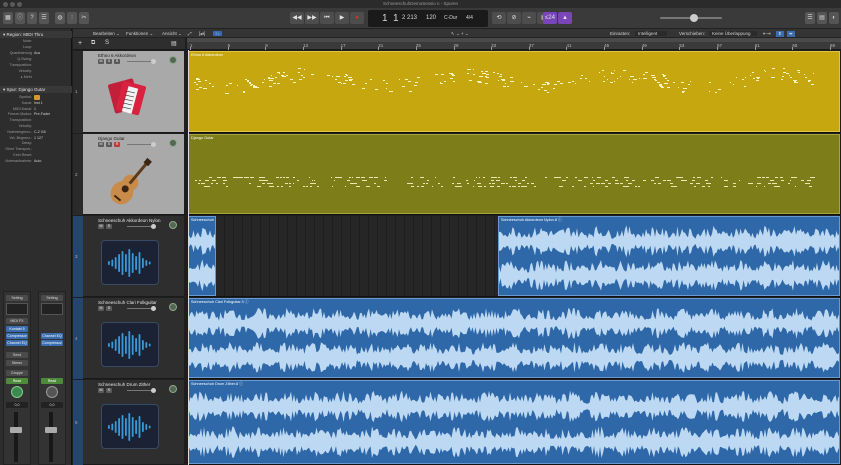 The height and width of the screenshot is (465, 841). What do you see at coordinates (36, 121) in the screenshot?
I see `track-param-row: Transposition:` at bounding box center [36, 121].